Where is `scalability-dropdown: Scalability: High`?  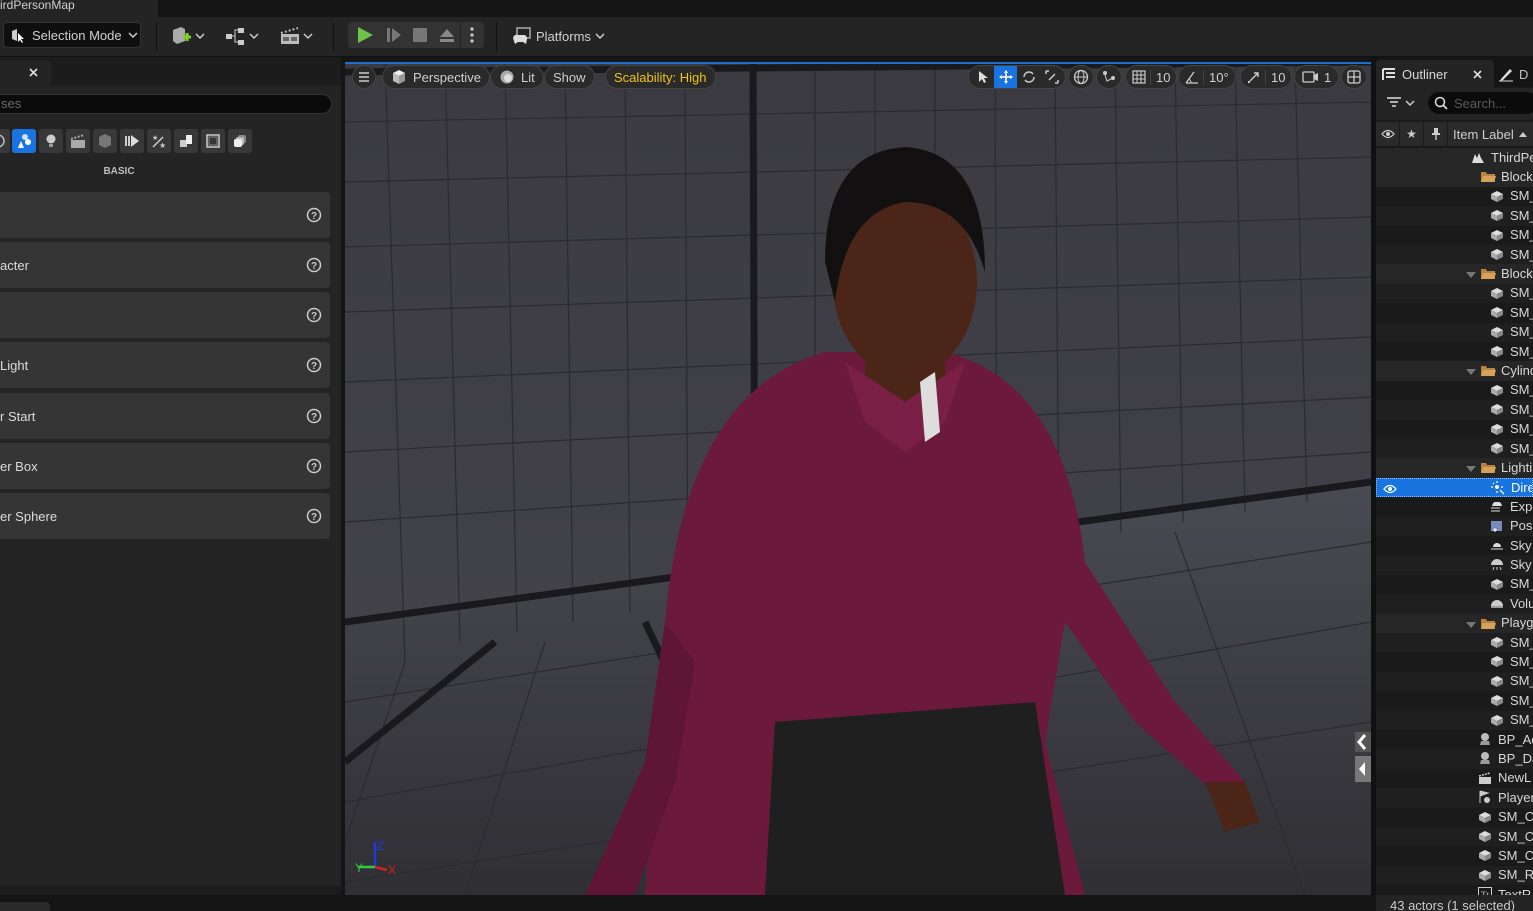 scalability-dropdown: Scalability: High is located at coordinates (660, 77).